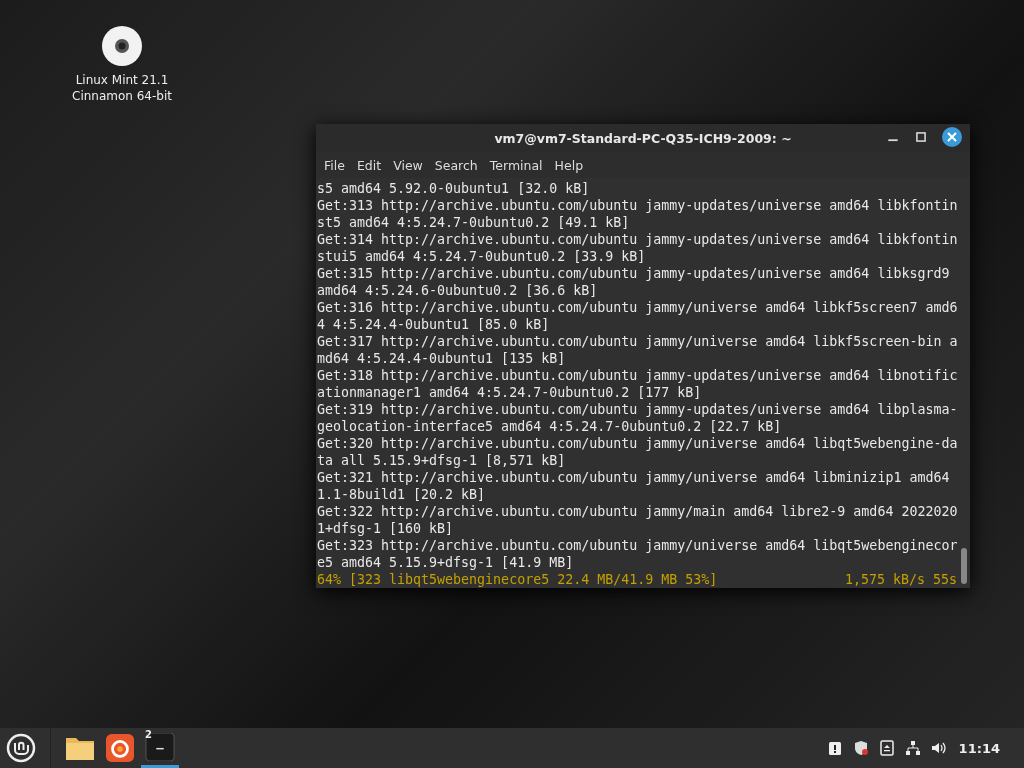  Describe the element at coordinates (441, 460) in the screenshot. I see `terminal-line: ta all 5.15.9+dfsg-1 [8,571 kB]` at that location.